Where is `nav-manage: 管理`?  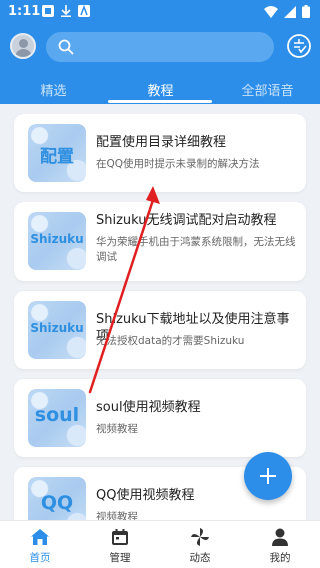
nav-manage: 管理 is located at coordinates (120, 544).